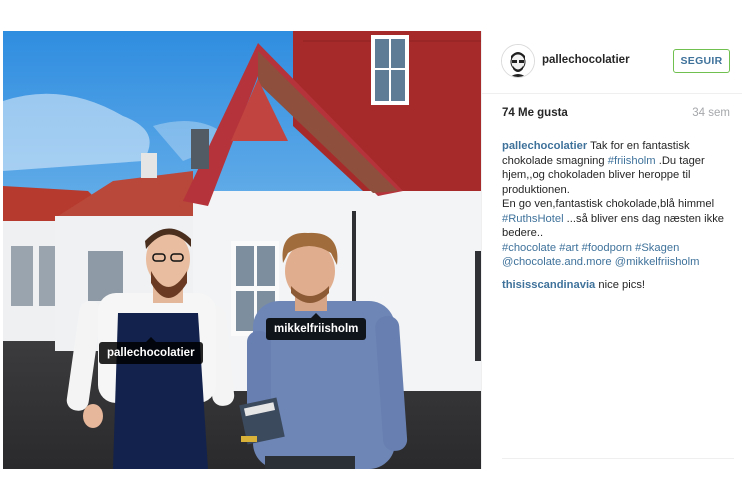 The height and width of the screenshot is (496, 744). What do you see at coordinates (701, 61) in the screenshot?
I see `follow-button: SEGUIR` at bounding box center [701, 61].